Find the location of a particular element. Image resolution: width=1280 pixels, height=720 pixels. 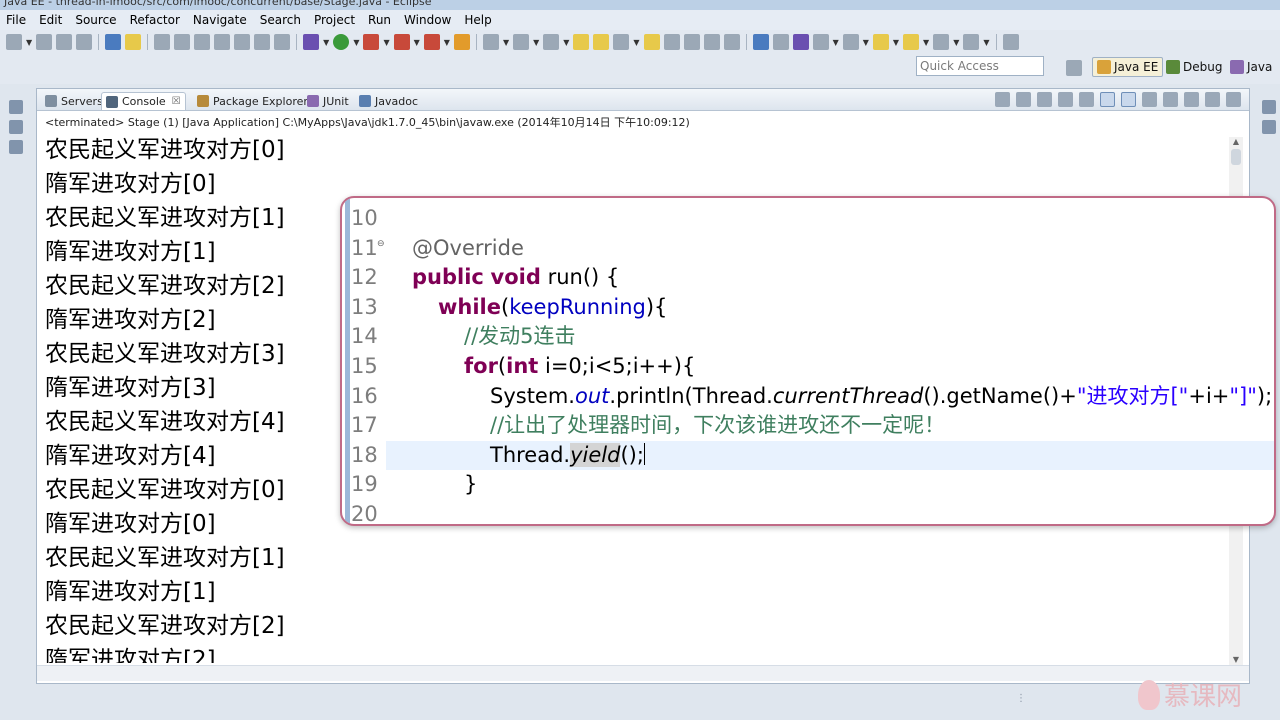

open-perspective-icon is located at coordinates (1074, 68).